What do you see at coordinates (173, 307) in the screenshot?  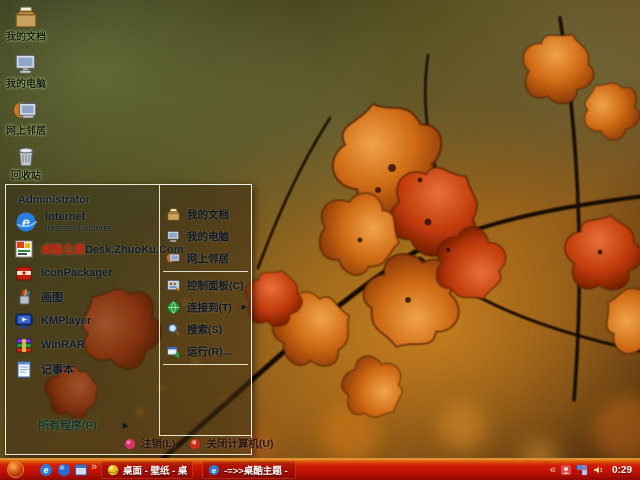 I see `connect-to-icon` at bounding box center [173, 307].